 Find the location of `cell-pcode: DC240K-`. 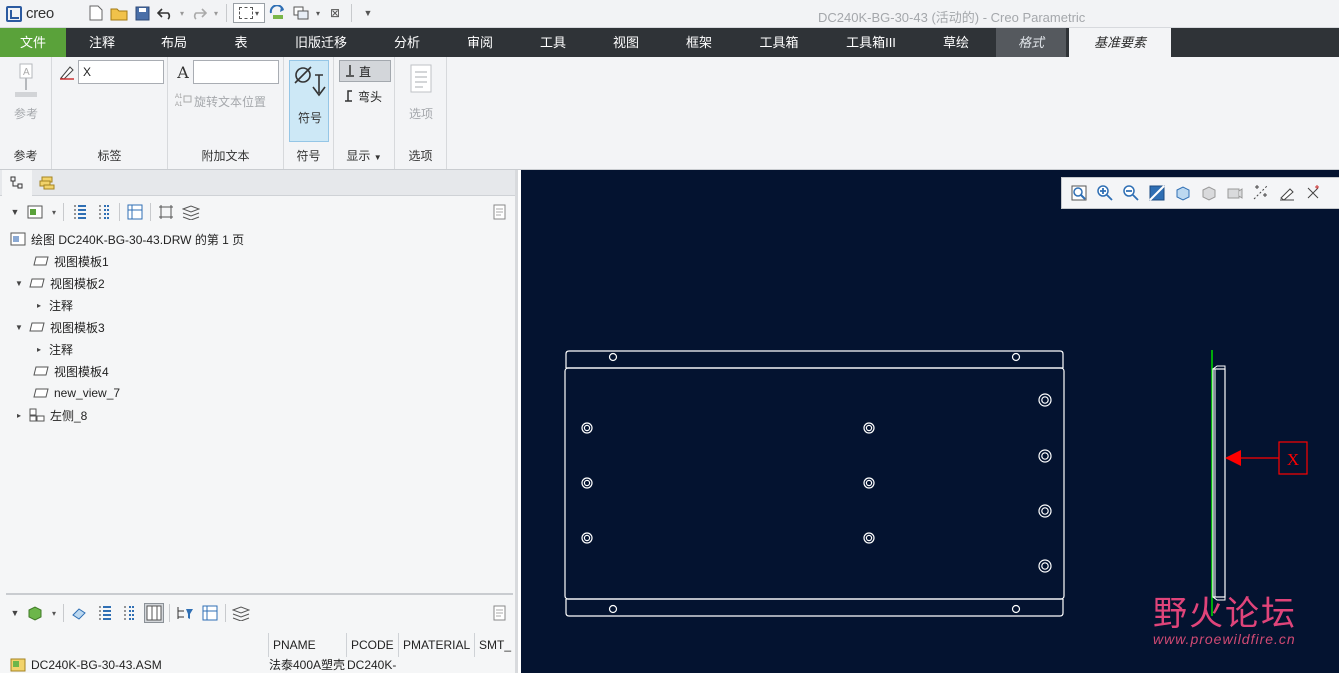

cell-pcode: DC240K- is located at coordinates (372, 665).